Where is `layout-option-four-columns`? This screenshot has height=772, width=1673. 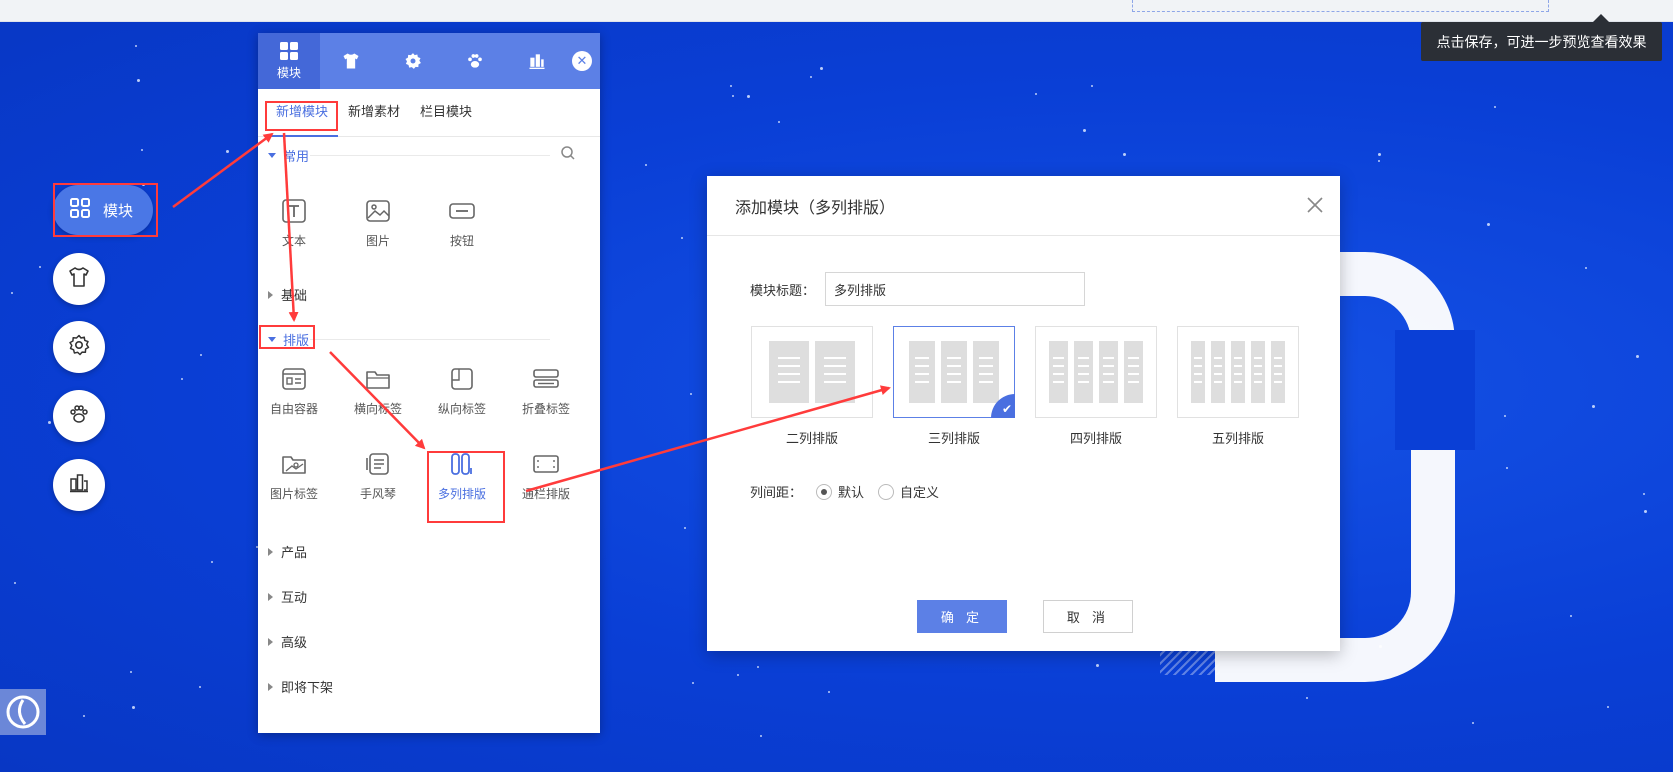 layout-option-four-columns is located at coordinates (1096, 372).